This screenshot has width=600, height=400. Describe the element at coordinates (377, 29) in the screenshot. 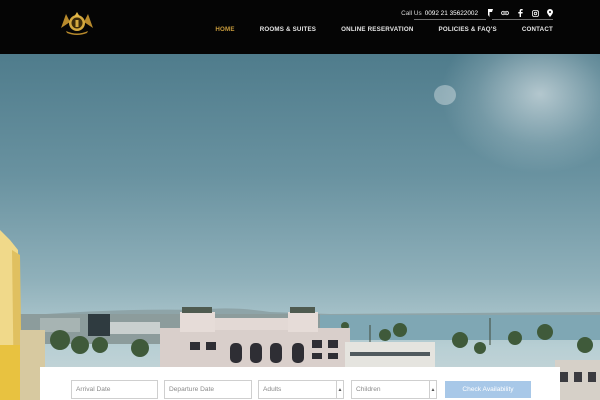

I see `nav-online-reservation: ONLINE RESERVATION` at that location.